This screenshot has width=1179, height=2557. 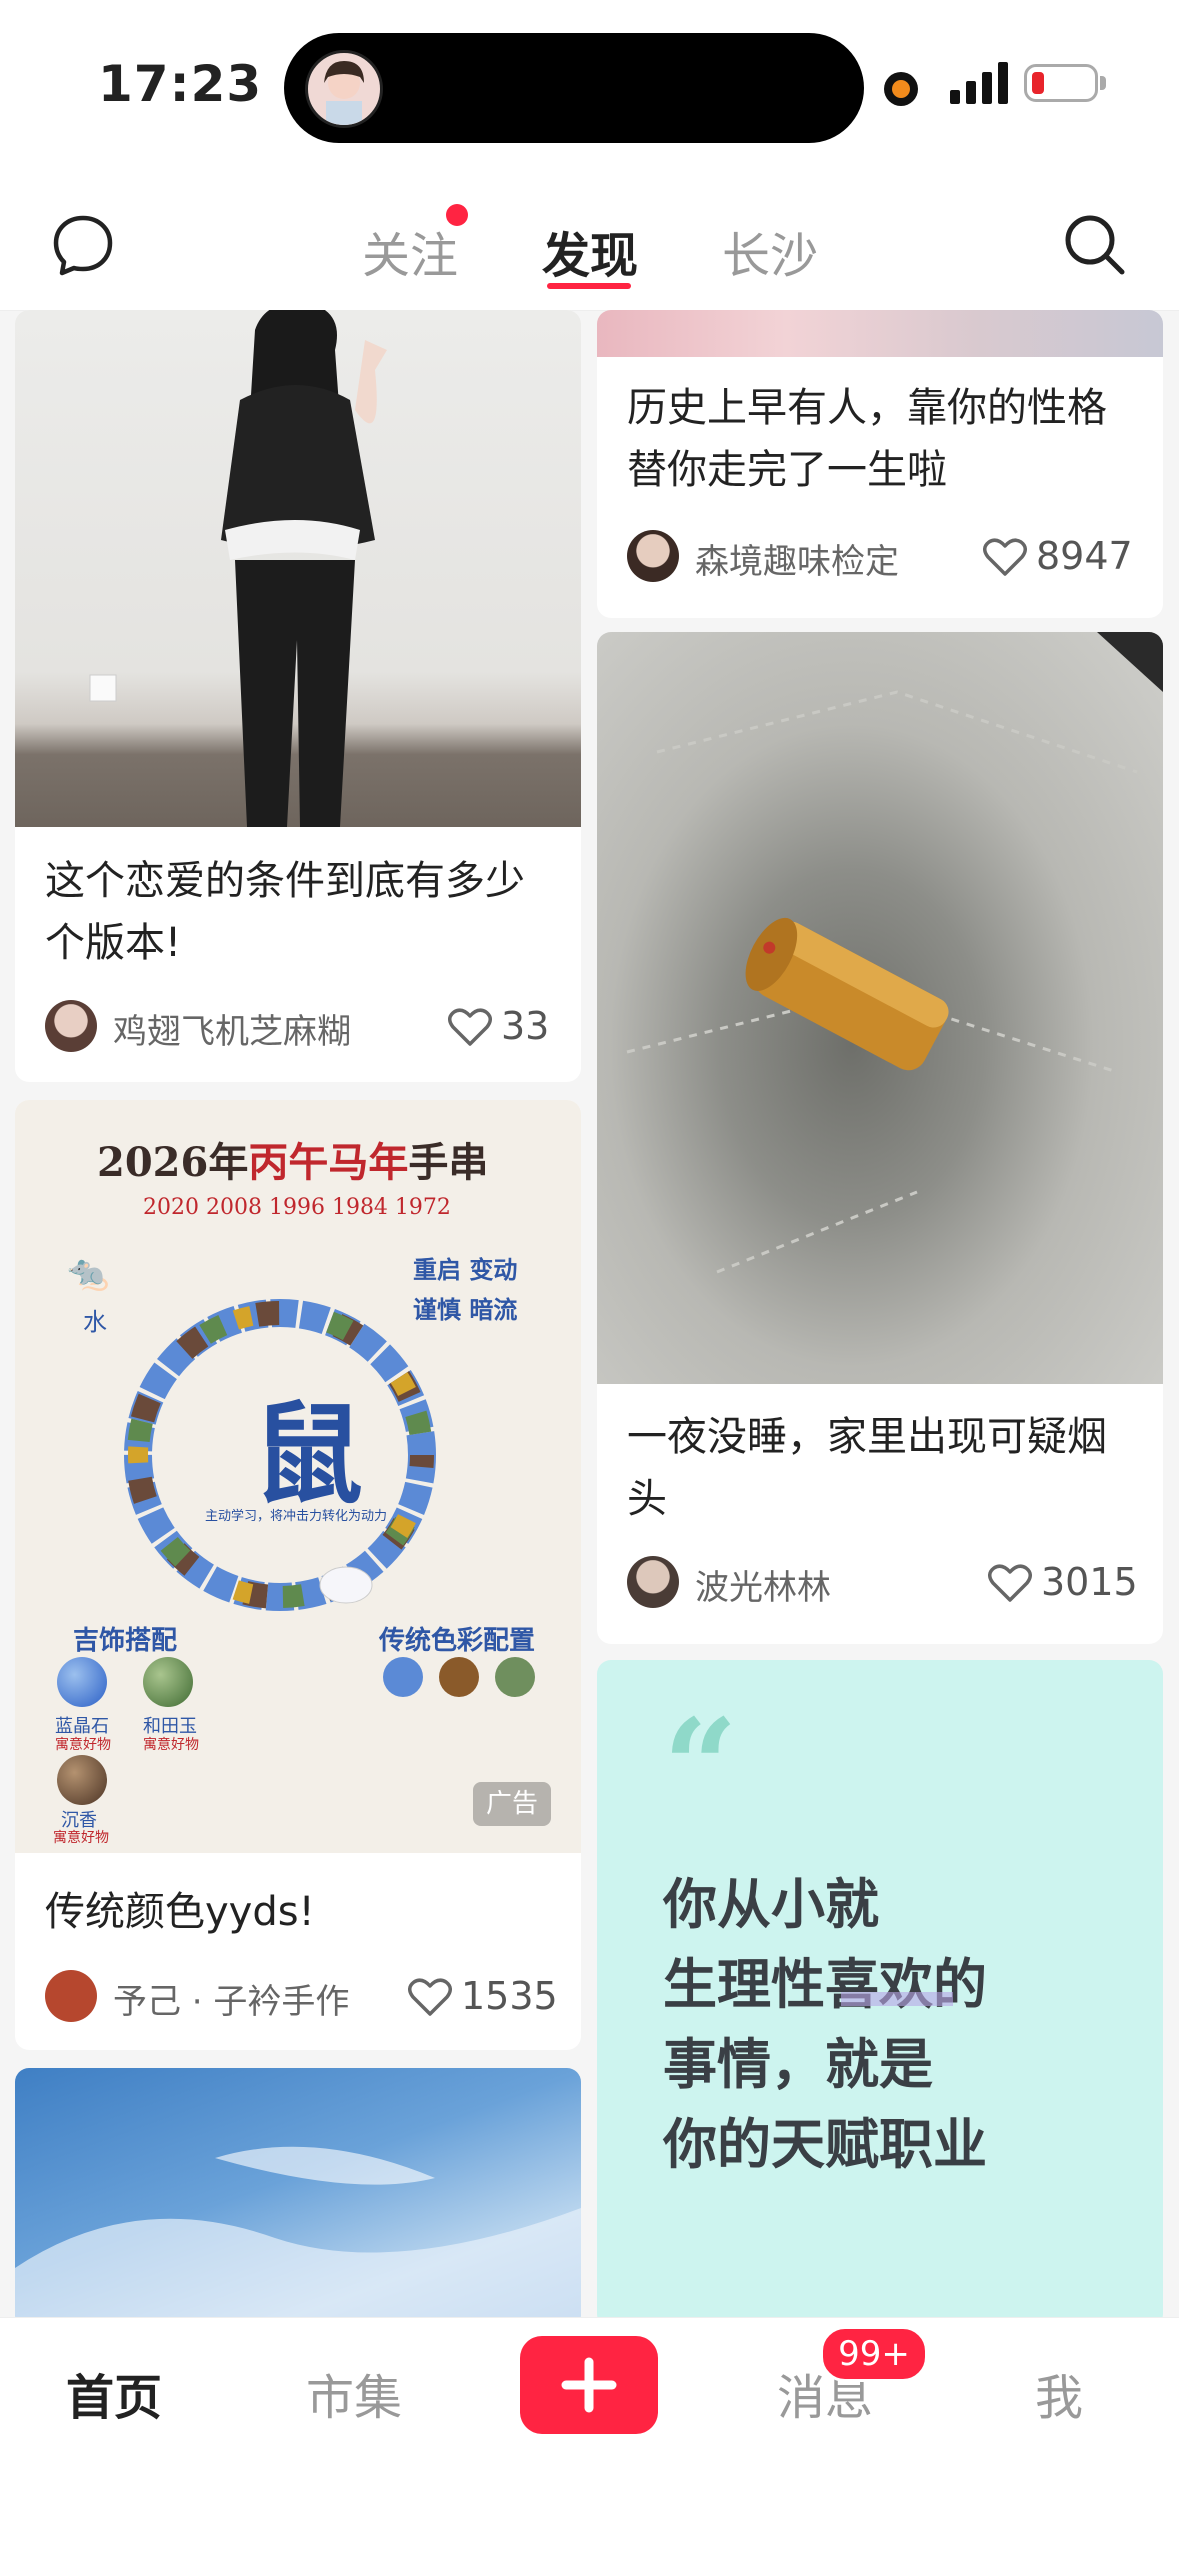 I want to click on ad-left-title: 吉饰搭配, so click(x=125, y=1641).